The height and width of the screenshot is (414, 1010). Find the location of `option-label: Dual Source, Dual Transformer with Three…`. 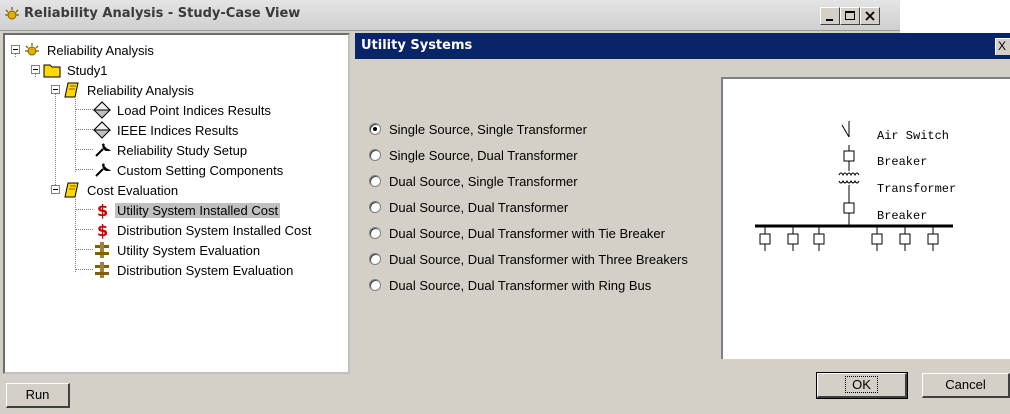

option-label: Dual Source, Dual Transformer with Three… is located at coordinates (538, 259).